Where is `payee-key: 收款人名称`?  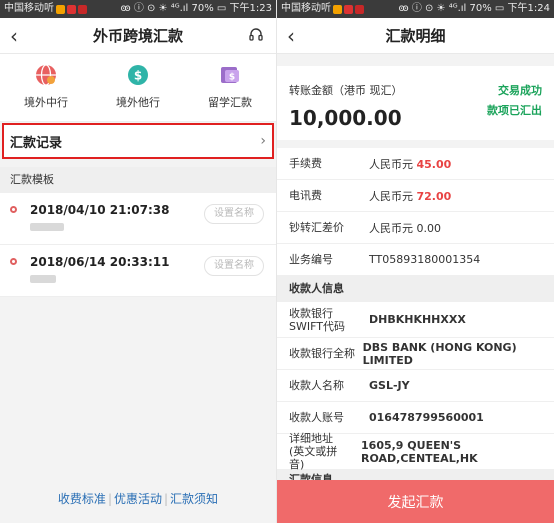 payee-key: 收款人名称 is located at coordinates (316, 385).